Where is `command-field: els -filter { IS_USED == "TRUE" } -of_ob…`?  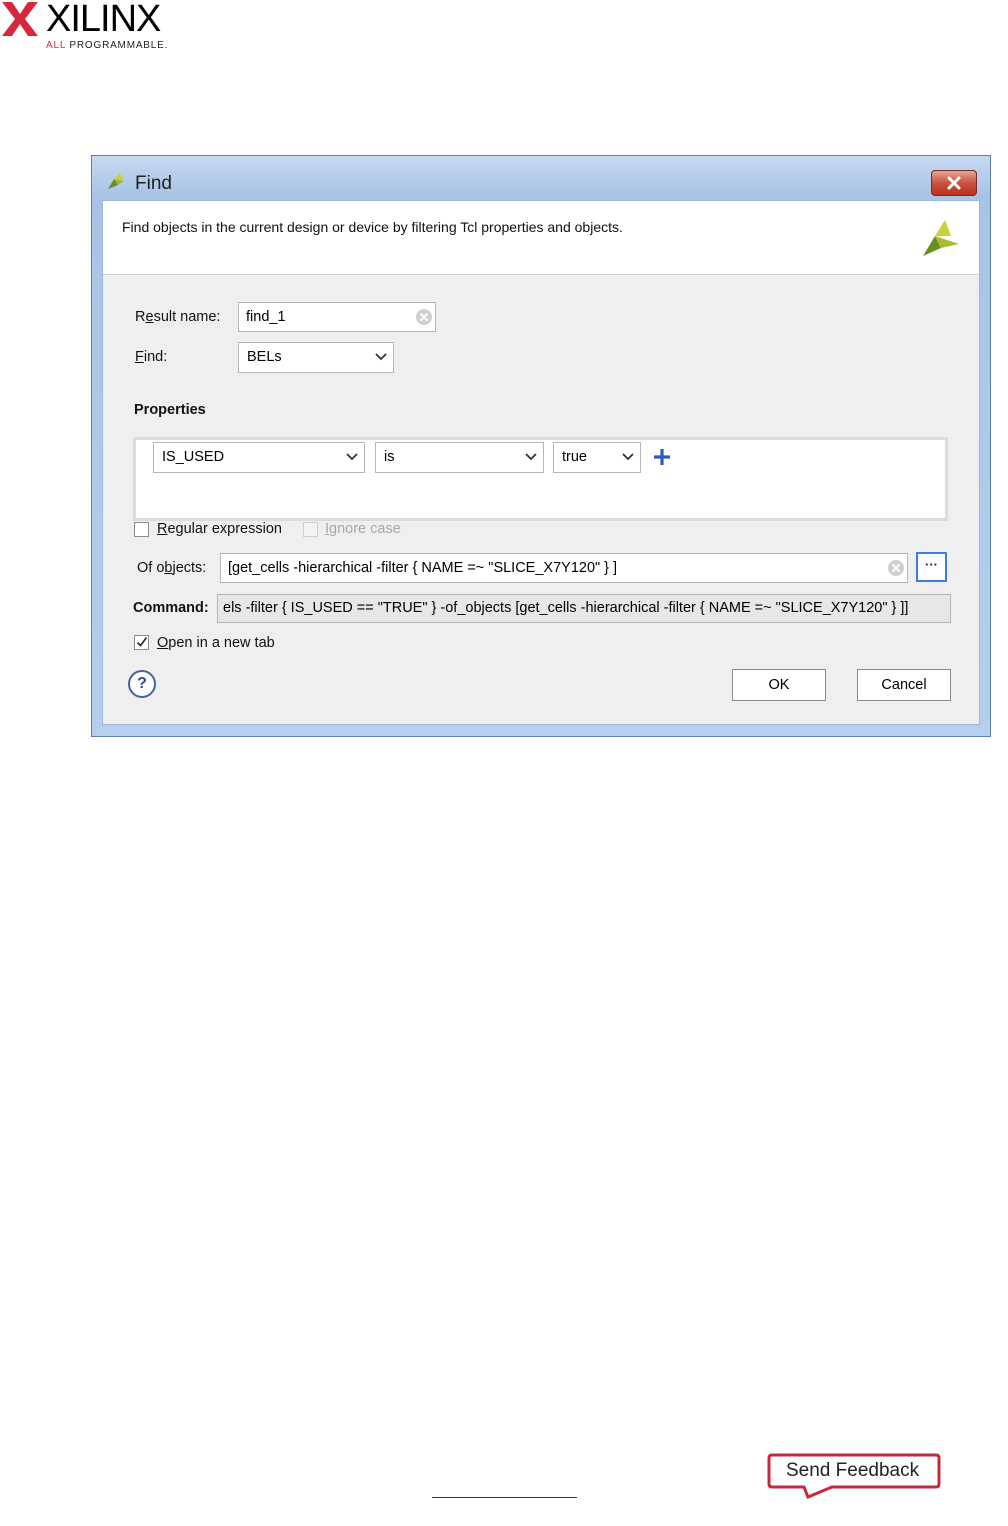 command-field: els -filter { IS_USED == "TRUE" } -of_ob… is located at coordinates (584, 608).